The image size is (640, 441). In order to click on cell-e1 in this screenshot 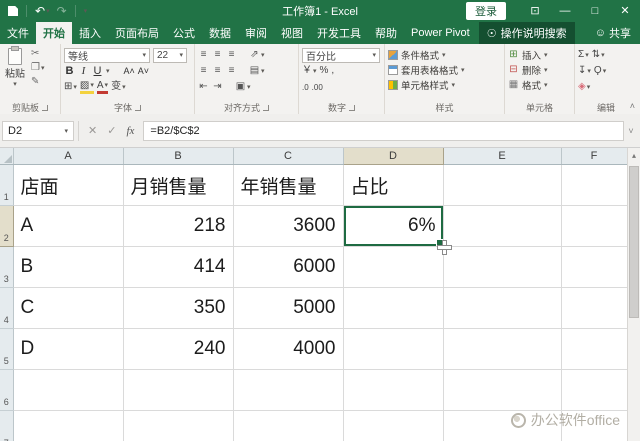, I will do `click(502, 185)`.